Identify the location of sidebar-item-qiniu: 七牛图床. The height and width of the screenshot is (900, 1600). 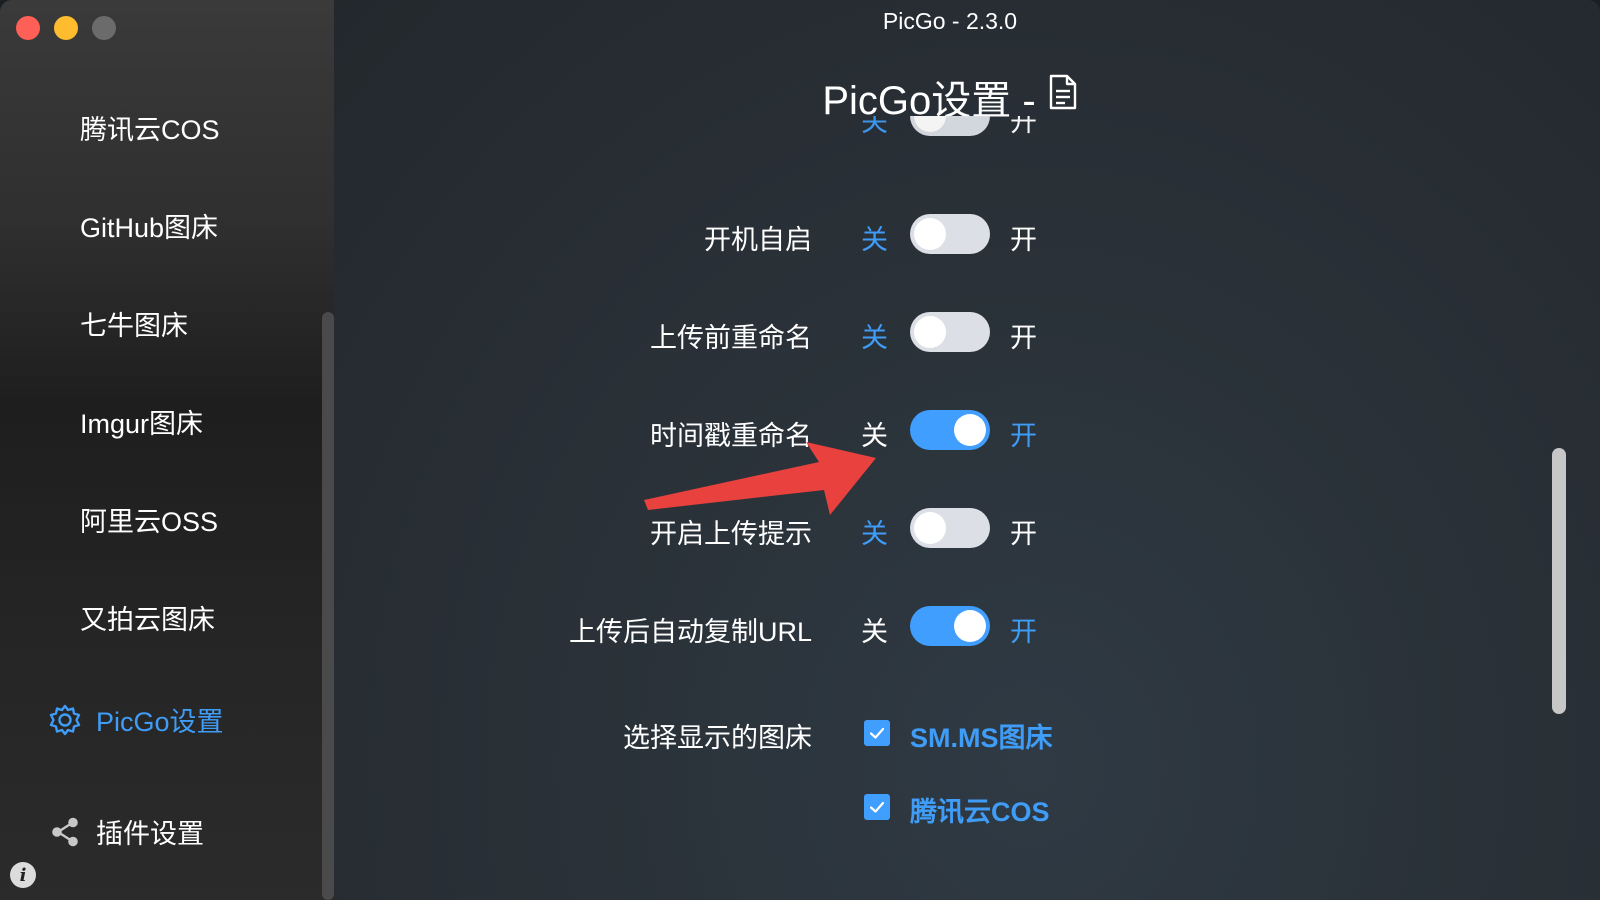
(134, 323).